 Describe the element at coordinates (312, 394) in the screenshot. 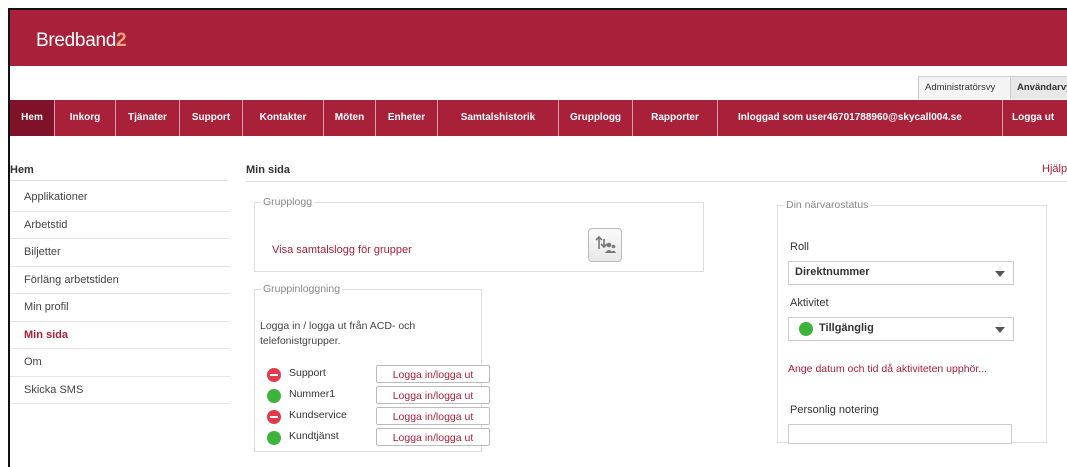

I see `group-name: Nummer1` at that location.